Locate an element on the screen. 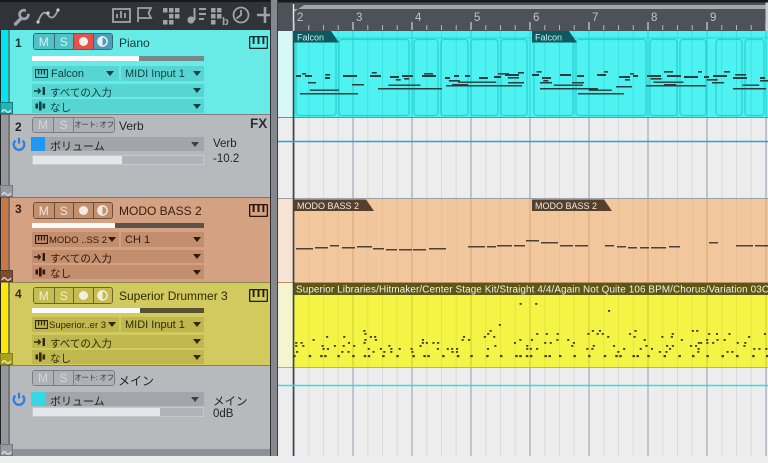 The height and width of the screenshot is (463, 768). svg-text: 3 is located at coordinates (359, 18).